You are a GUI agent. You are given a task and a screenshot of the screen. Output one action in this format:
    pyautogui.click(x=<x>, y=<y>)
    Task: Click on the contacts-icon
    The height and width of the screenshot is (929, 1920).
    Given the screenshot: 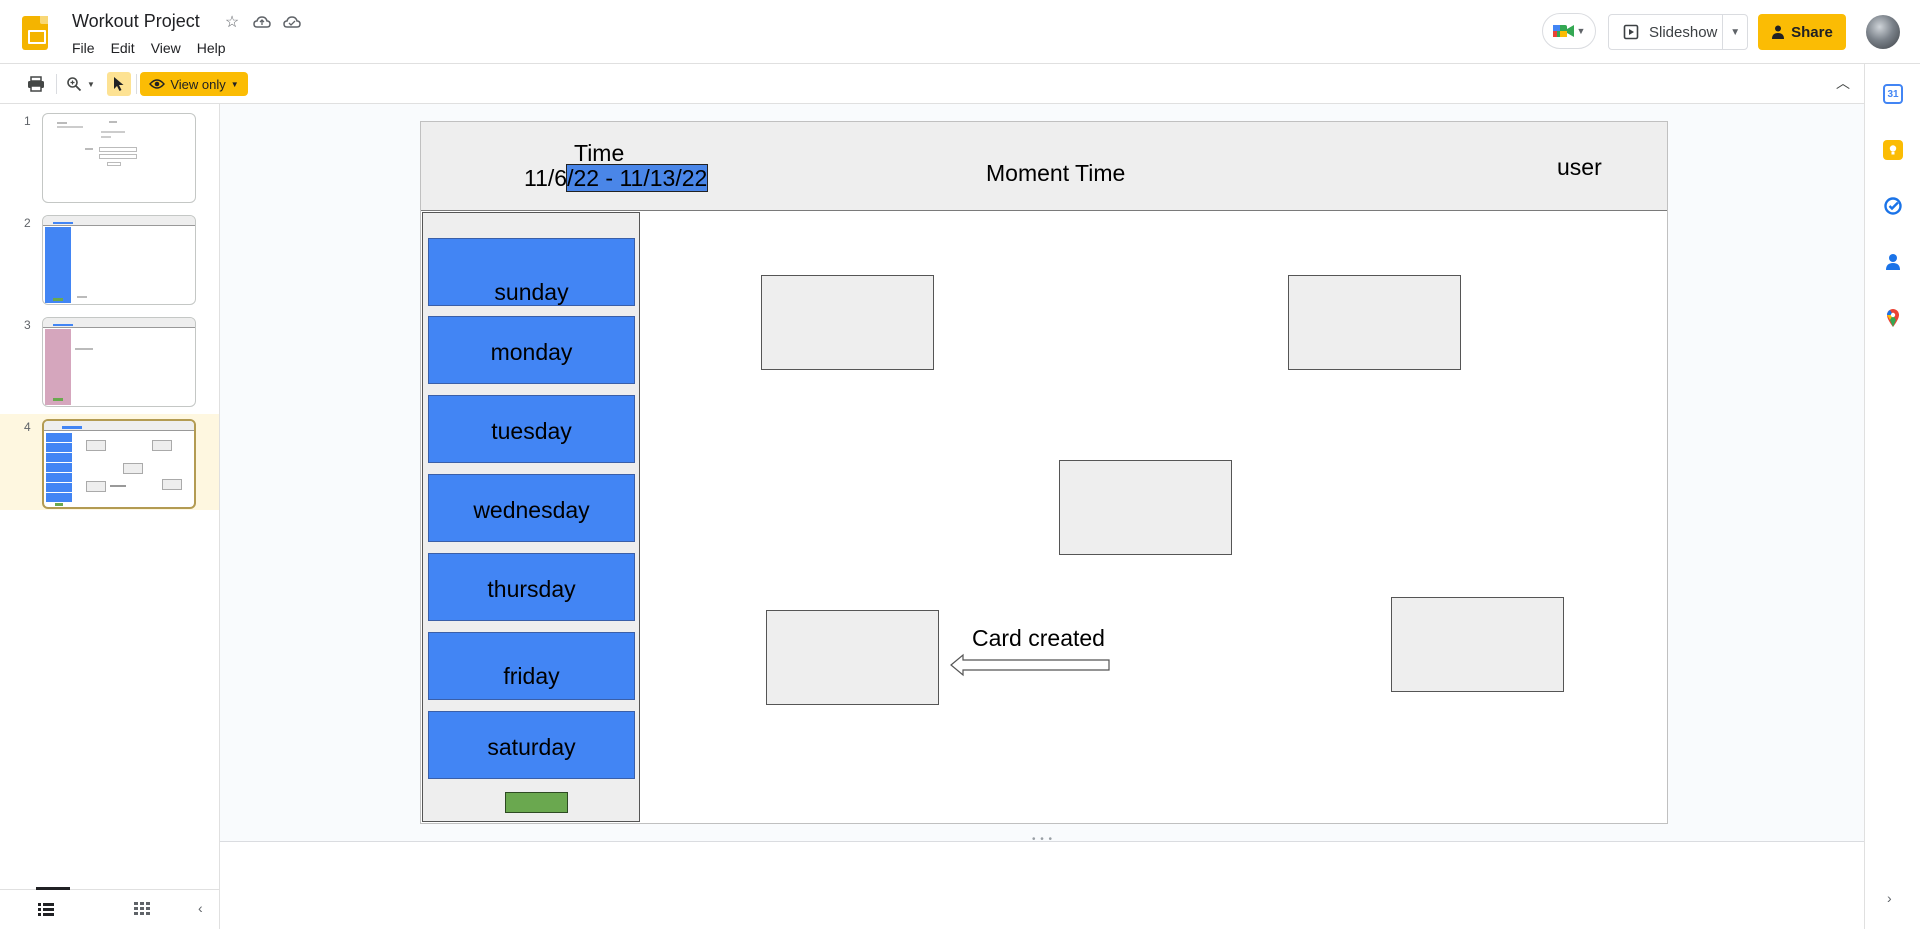 What is the action you would take?
    pyautogui.click(x=1893, y=262)
    